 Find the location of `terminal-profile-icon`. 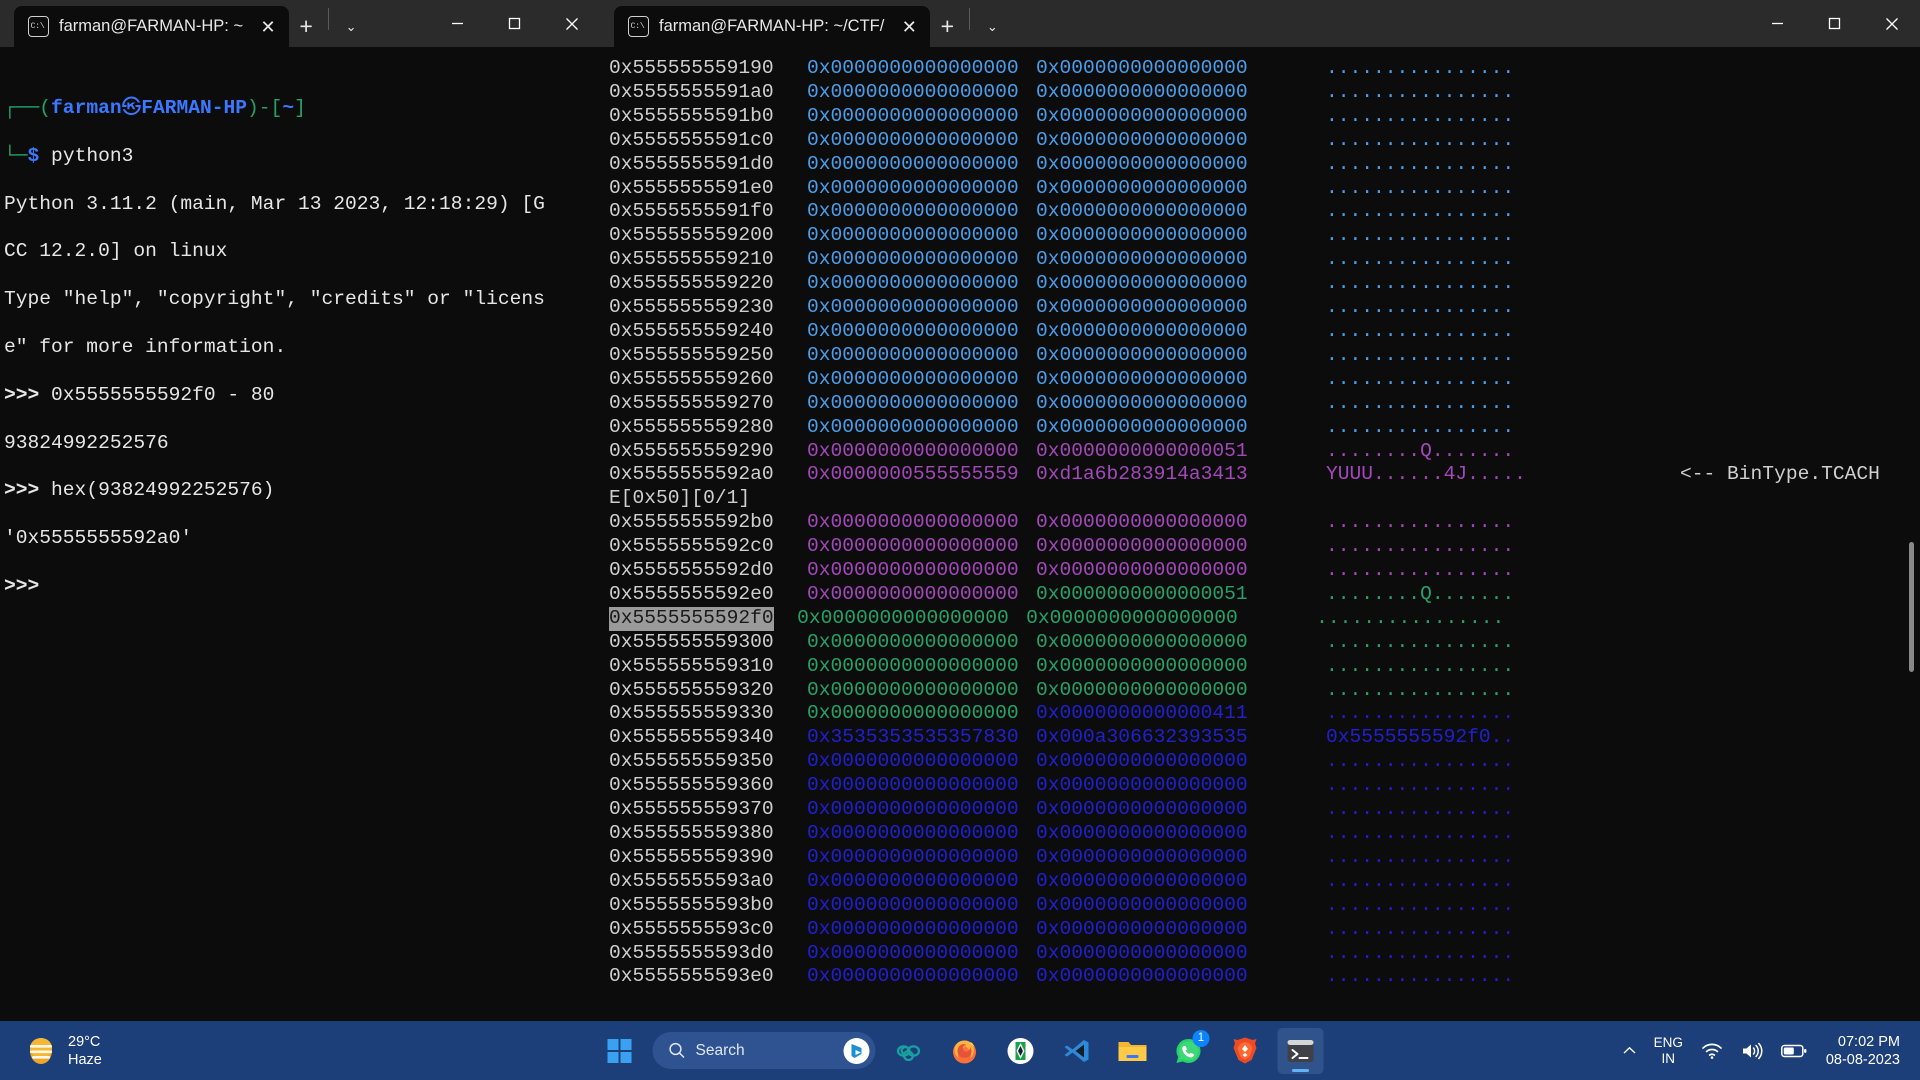

terminal-profile-icon is located at coordinates (38, 26).